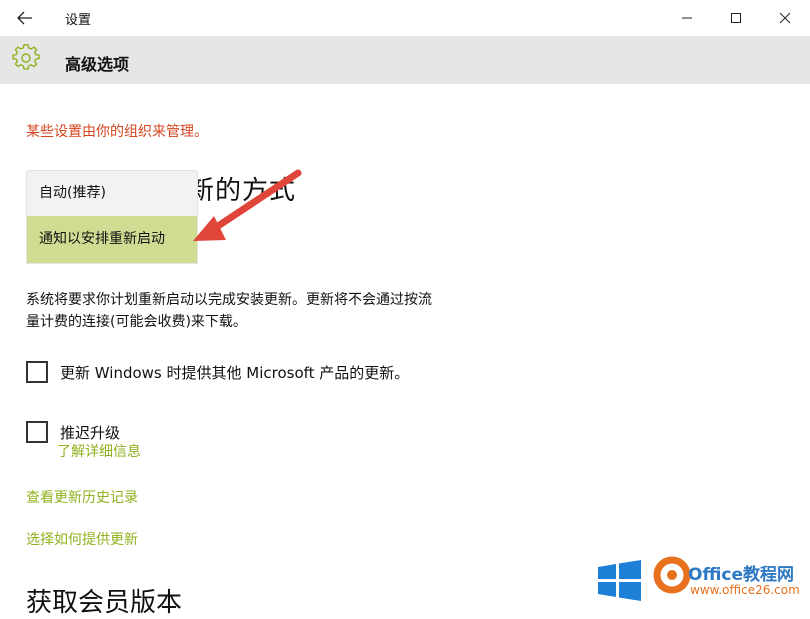 The width and height of the screenshot is (810, 619). What do you see at coordinates (229, 300) in the screenshot?
I see `description-line-1: 系统将要求你计划重新启动以完成安装更新。更新将不会通过按流` at bounding box center [229, 300].